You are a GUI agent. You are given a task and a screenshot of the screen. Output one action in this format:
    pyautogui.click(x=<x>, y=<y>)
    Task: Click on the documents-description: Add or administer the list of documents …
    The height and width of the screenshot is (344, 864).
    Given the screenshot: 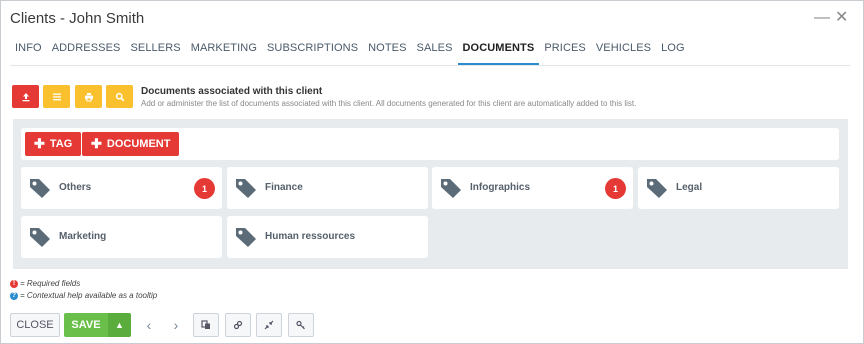 What is the action you would take?
    pyautogui.click(x=389, y=103)
    